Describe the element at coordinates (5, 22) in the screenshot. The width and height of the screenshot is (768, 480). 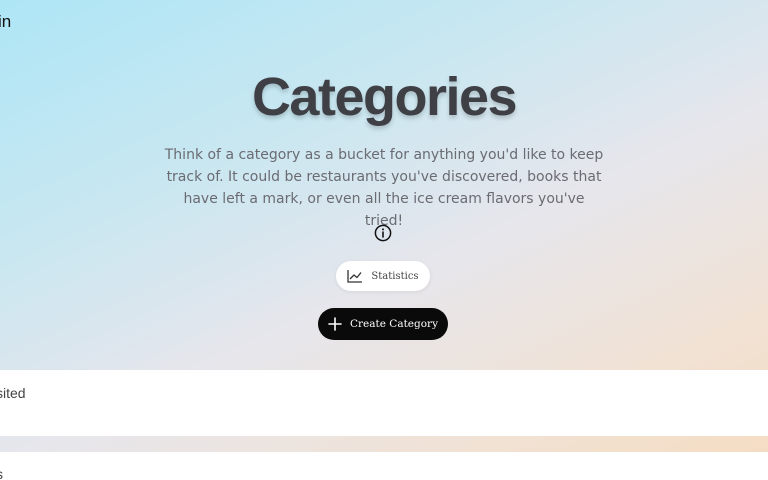
I see `header-partial-text: in` at that location.